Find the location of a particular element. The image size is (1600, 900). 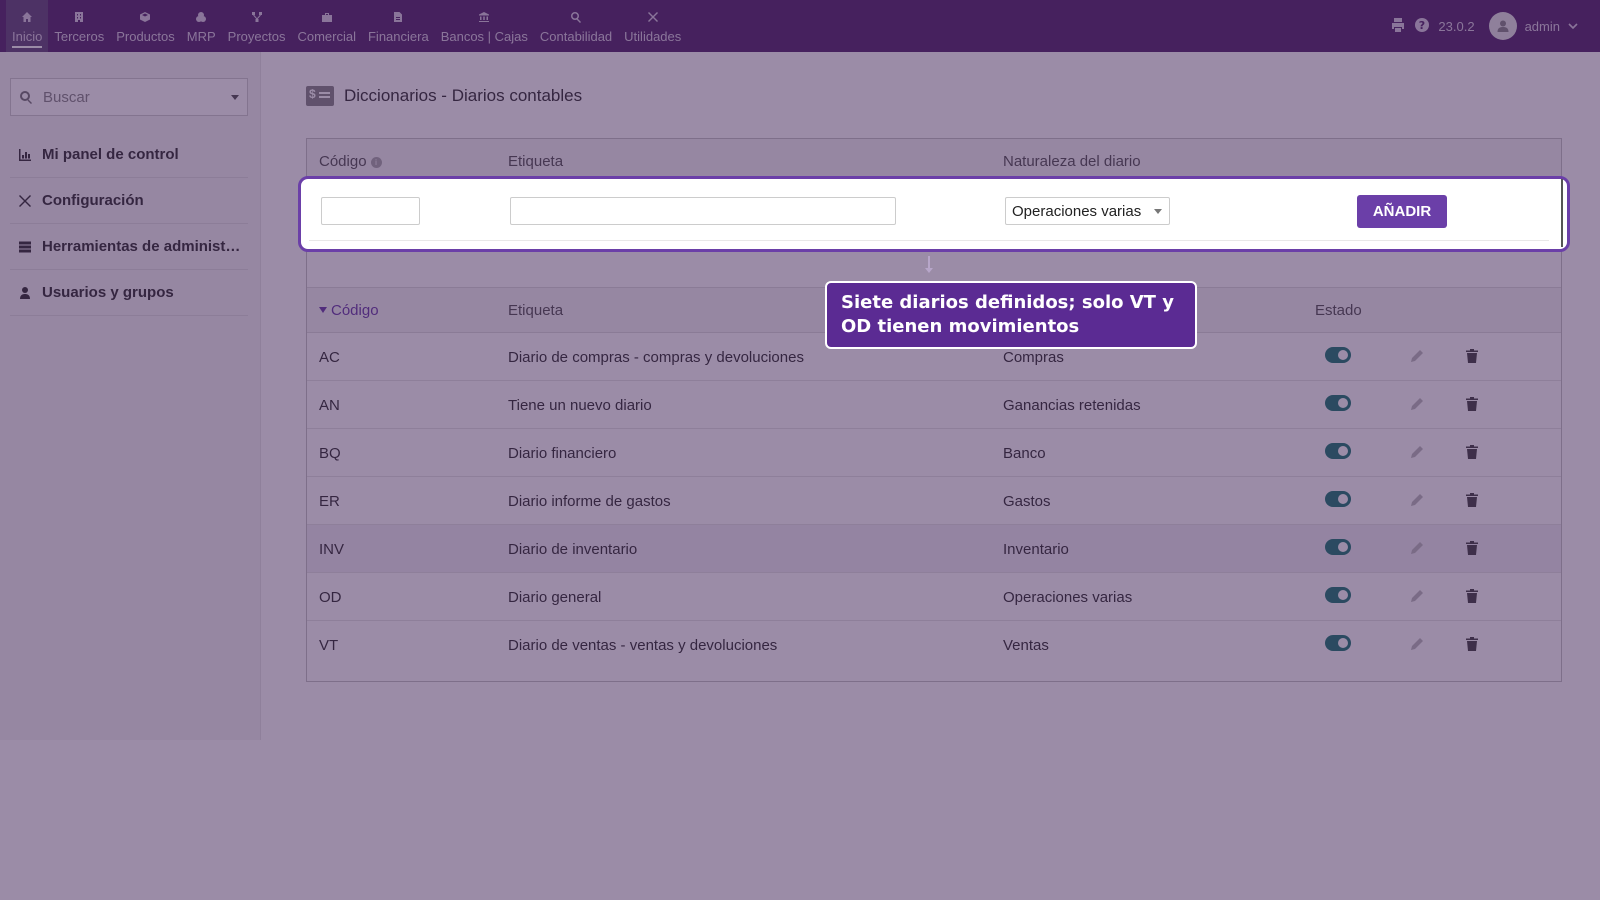

add-journal-form: Operaciones varias AÑADIR is located at coordinates (934, 214).